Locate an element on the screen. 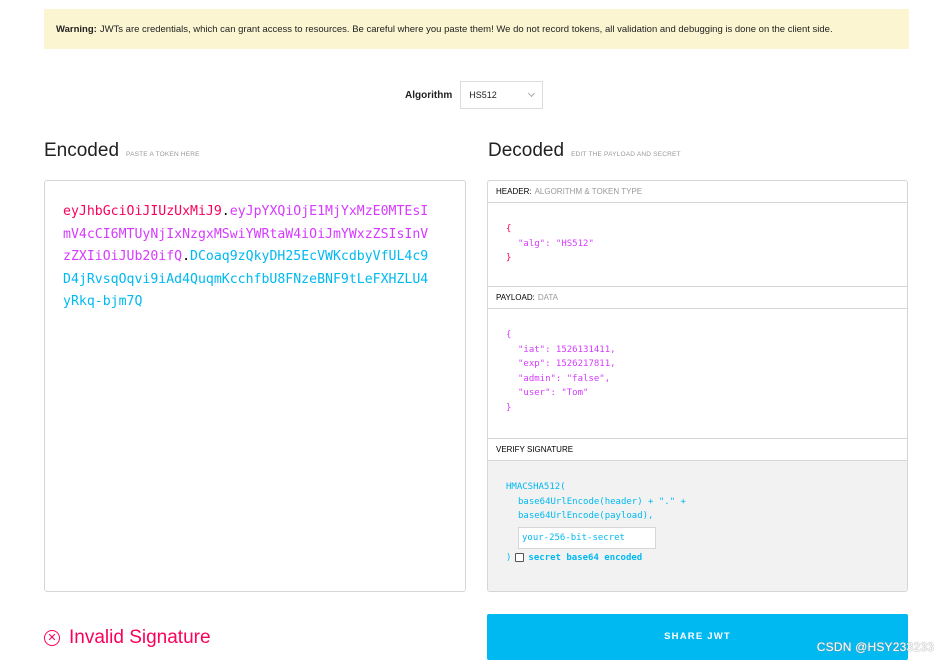 Image resolution: width=949 pixels, height=666 pixels. secret-base64-label: secret base64 encoded is located at coordinates (585, 557).